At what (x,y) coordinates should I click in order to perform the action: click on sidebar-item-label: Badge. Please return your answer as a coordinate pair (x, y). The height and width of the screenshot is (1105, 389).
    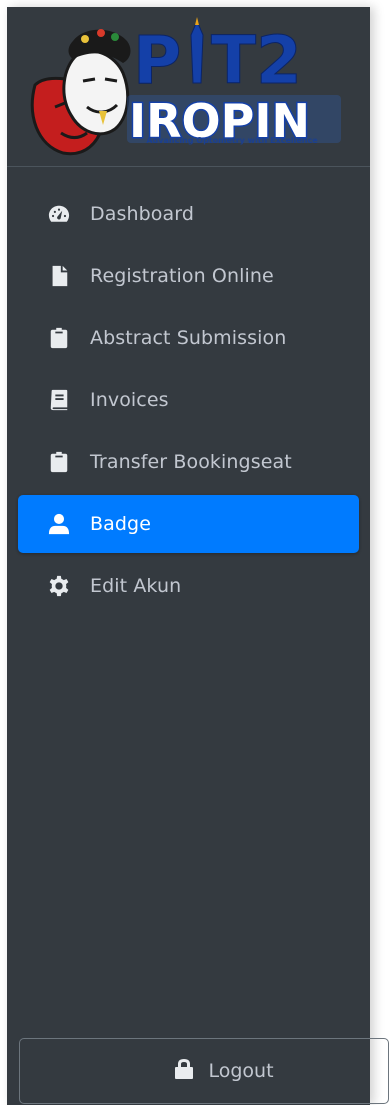
    Looking at the image, I should click on (120, 524).